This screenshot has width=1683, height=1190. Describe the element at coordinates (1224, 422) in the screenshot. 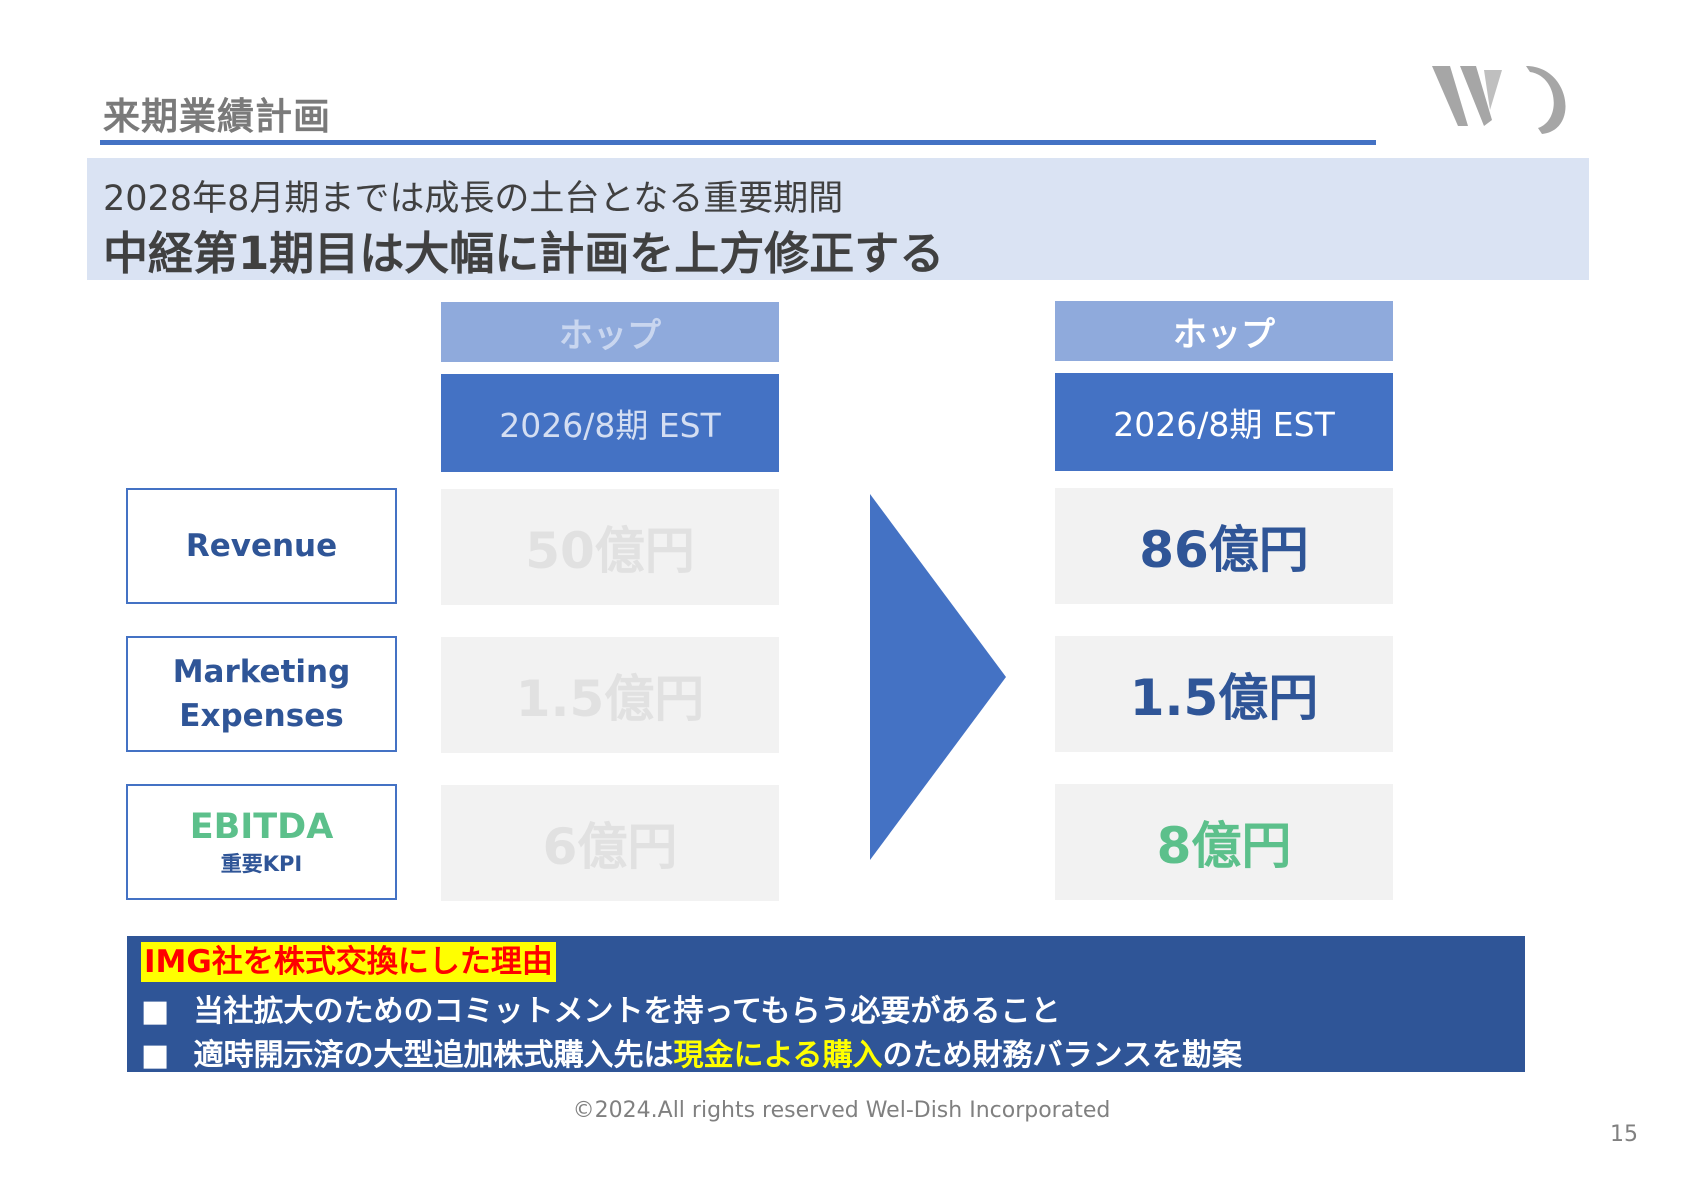

I see `period-header-new: 2026/8期 EST` at that location.